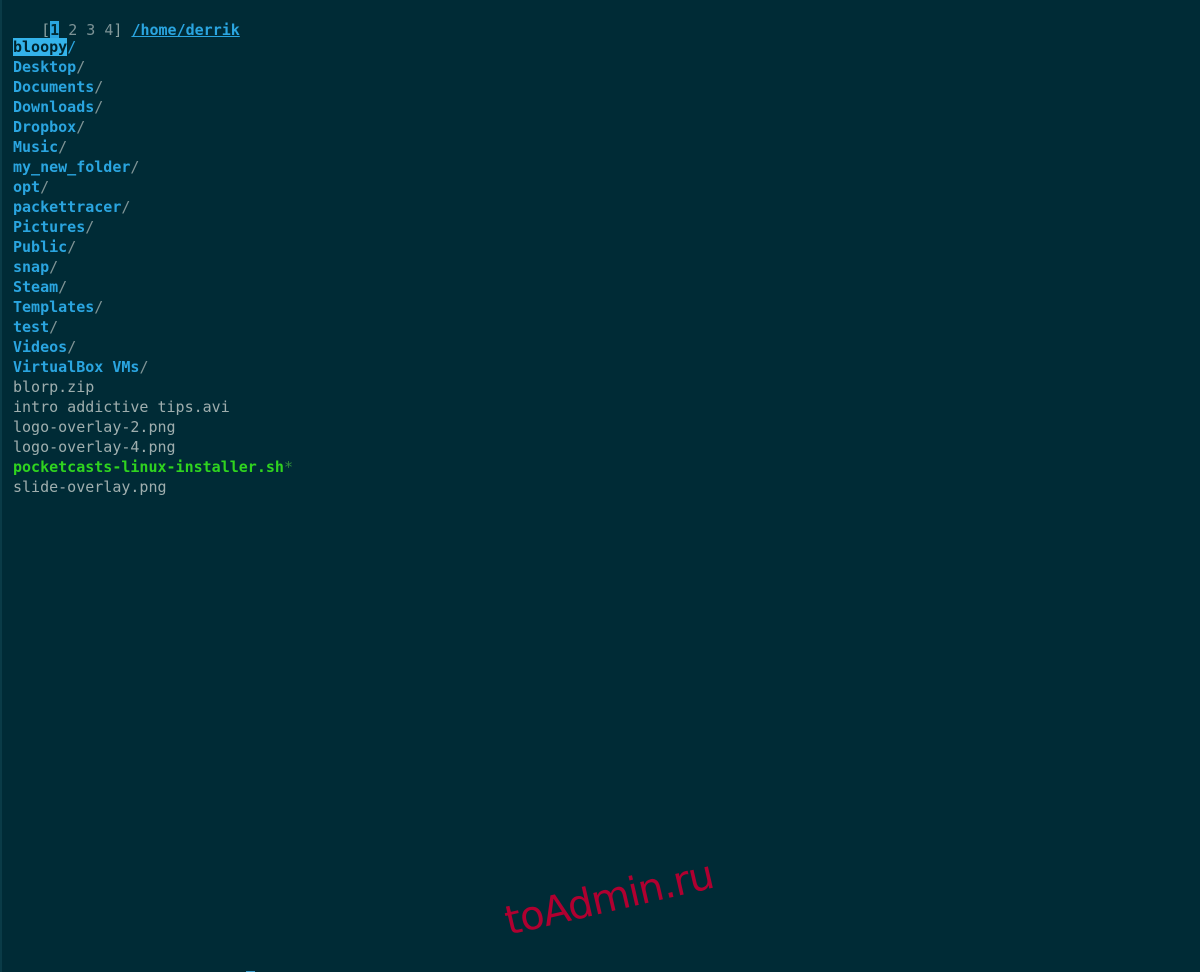  Describe the element at coordinates (54, 307) in the screenshot. I see `file-name: Templates` at that location.